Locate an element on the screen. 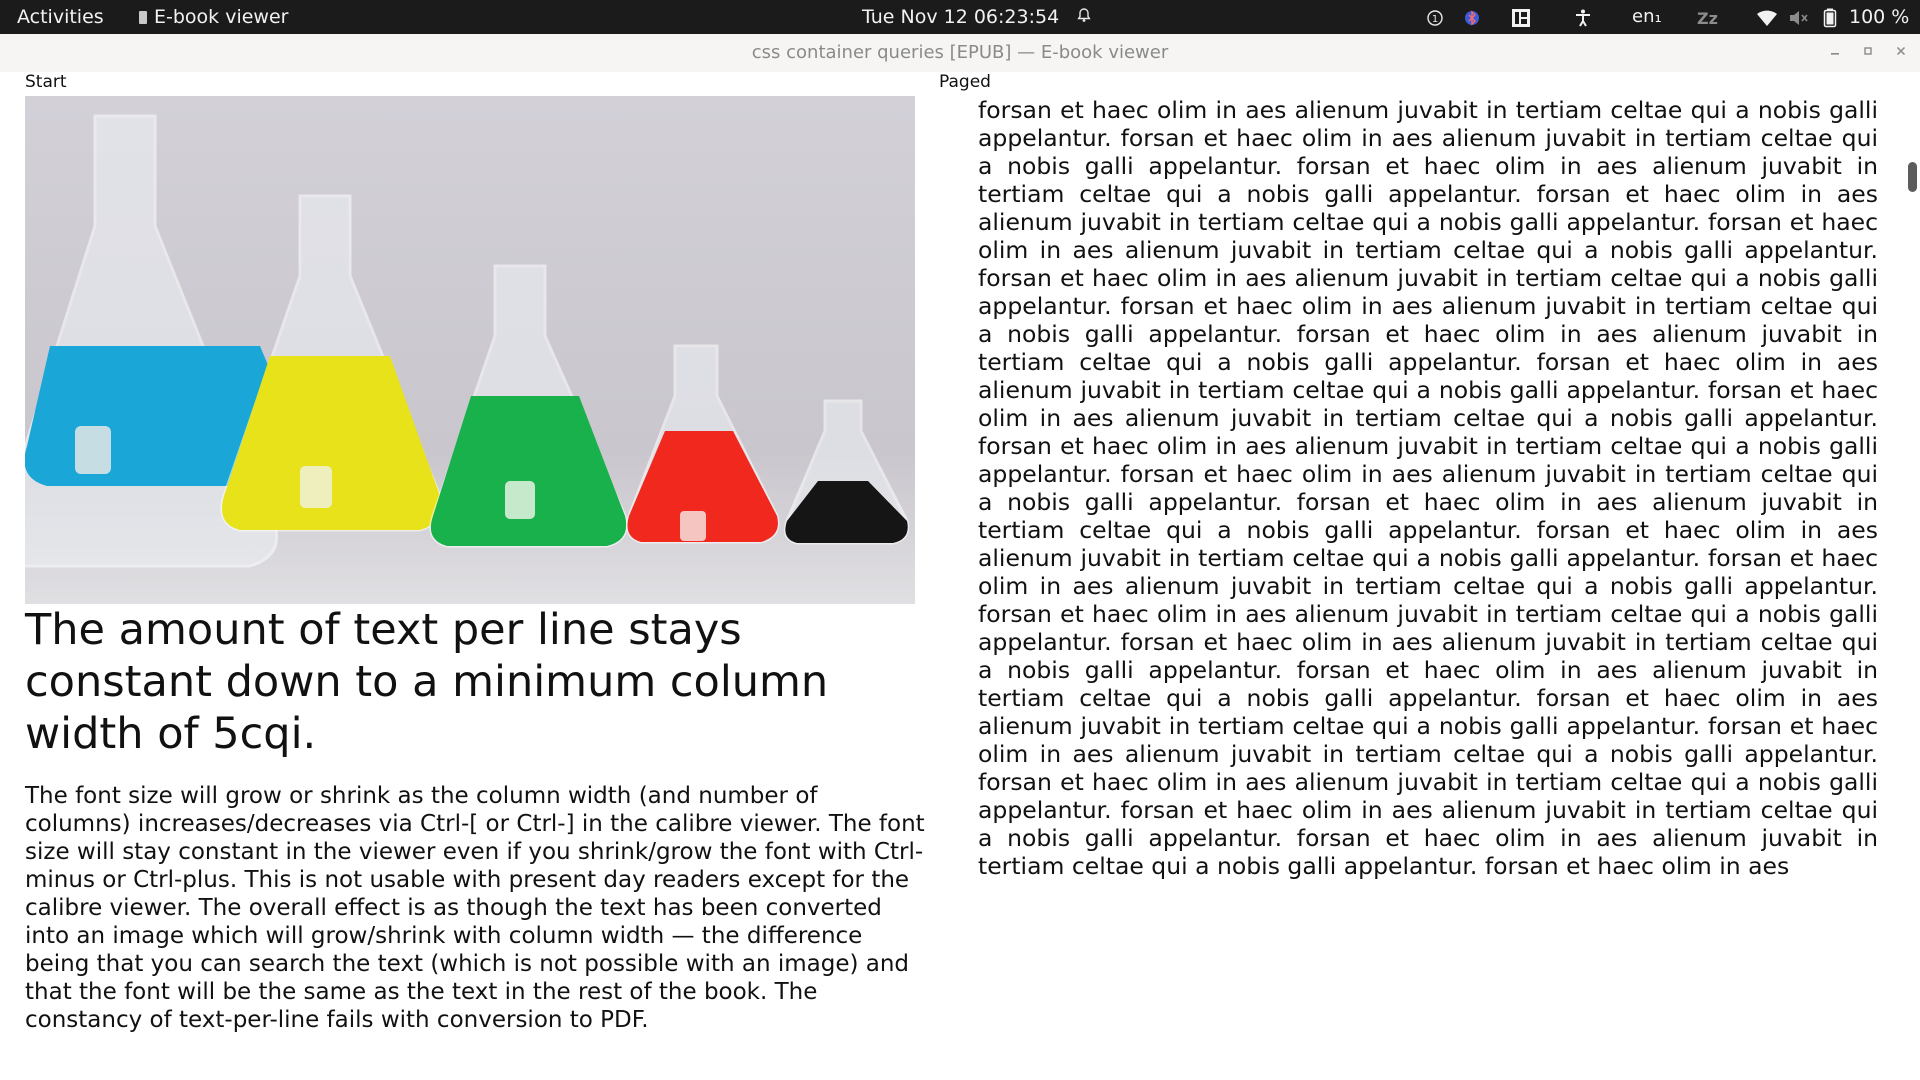  left-column-label: Start is located at coordinates (46, 82).